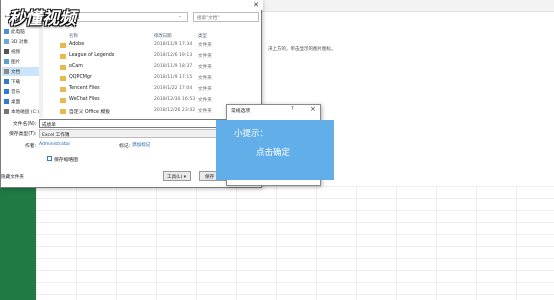  I want to click on watermark-logo: 秒懂视频, so click(53, 17).